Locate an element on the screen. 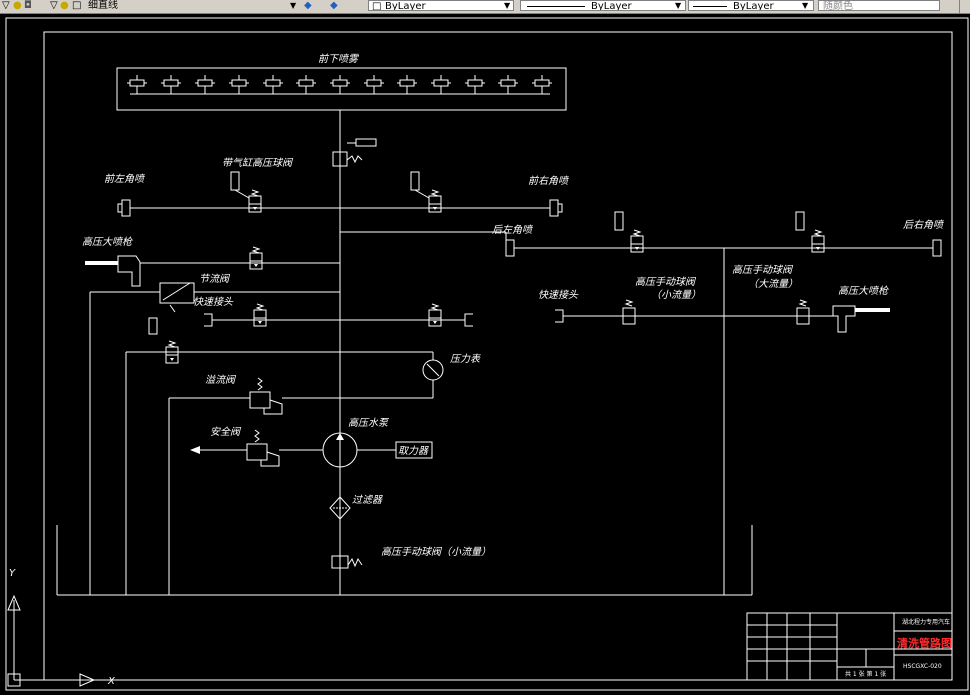  layer-sun-icon: ● is located at coordinates (17, 6).